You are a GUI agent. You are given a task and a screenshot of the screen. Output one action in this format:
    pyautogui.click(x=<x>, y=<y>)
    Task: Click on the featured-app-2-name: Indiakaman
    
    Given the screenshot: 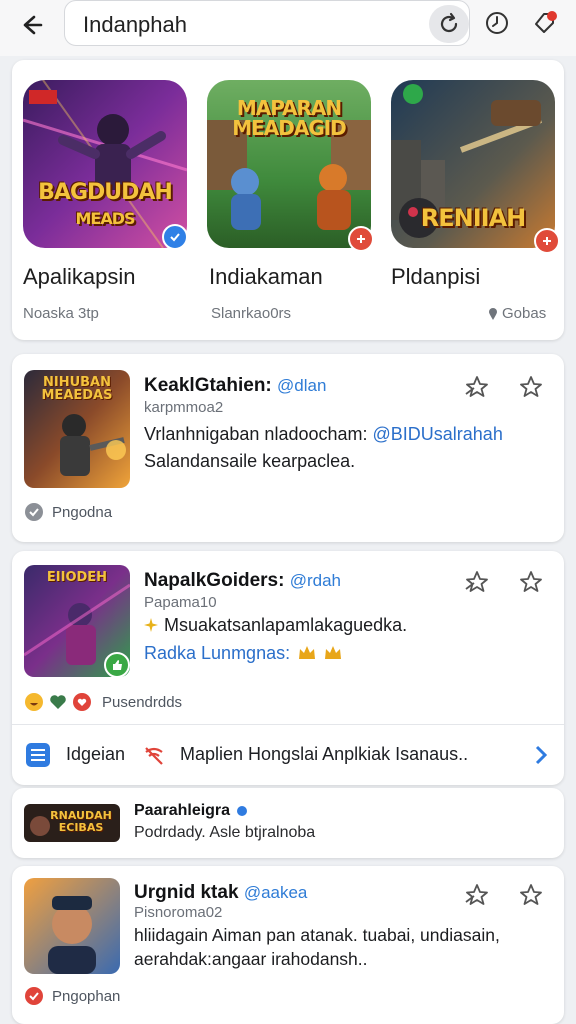 What is the action you would take?
    pyautogui.click(x=266, y=277)
    